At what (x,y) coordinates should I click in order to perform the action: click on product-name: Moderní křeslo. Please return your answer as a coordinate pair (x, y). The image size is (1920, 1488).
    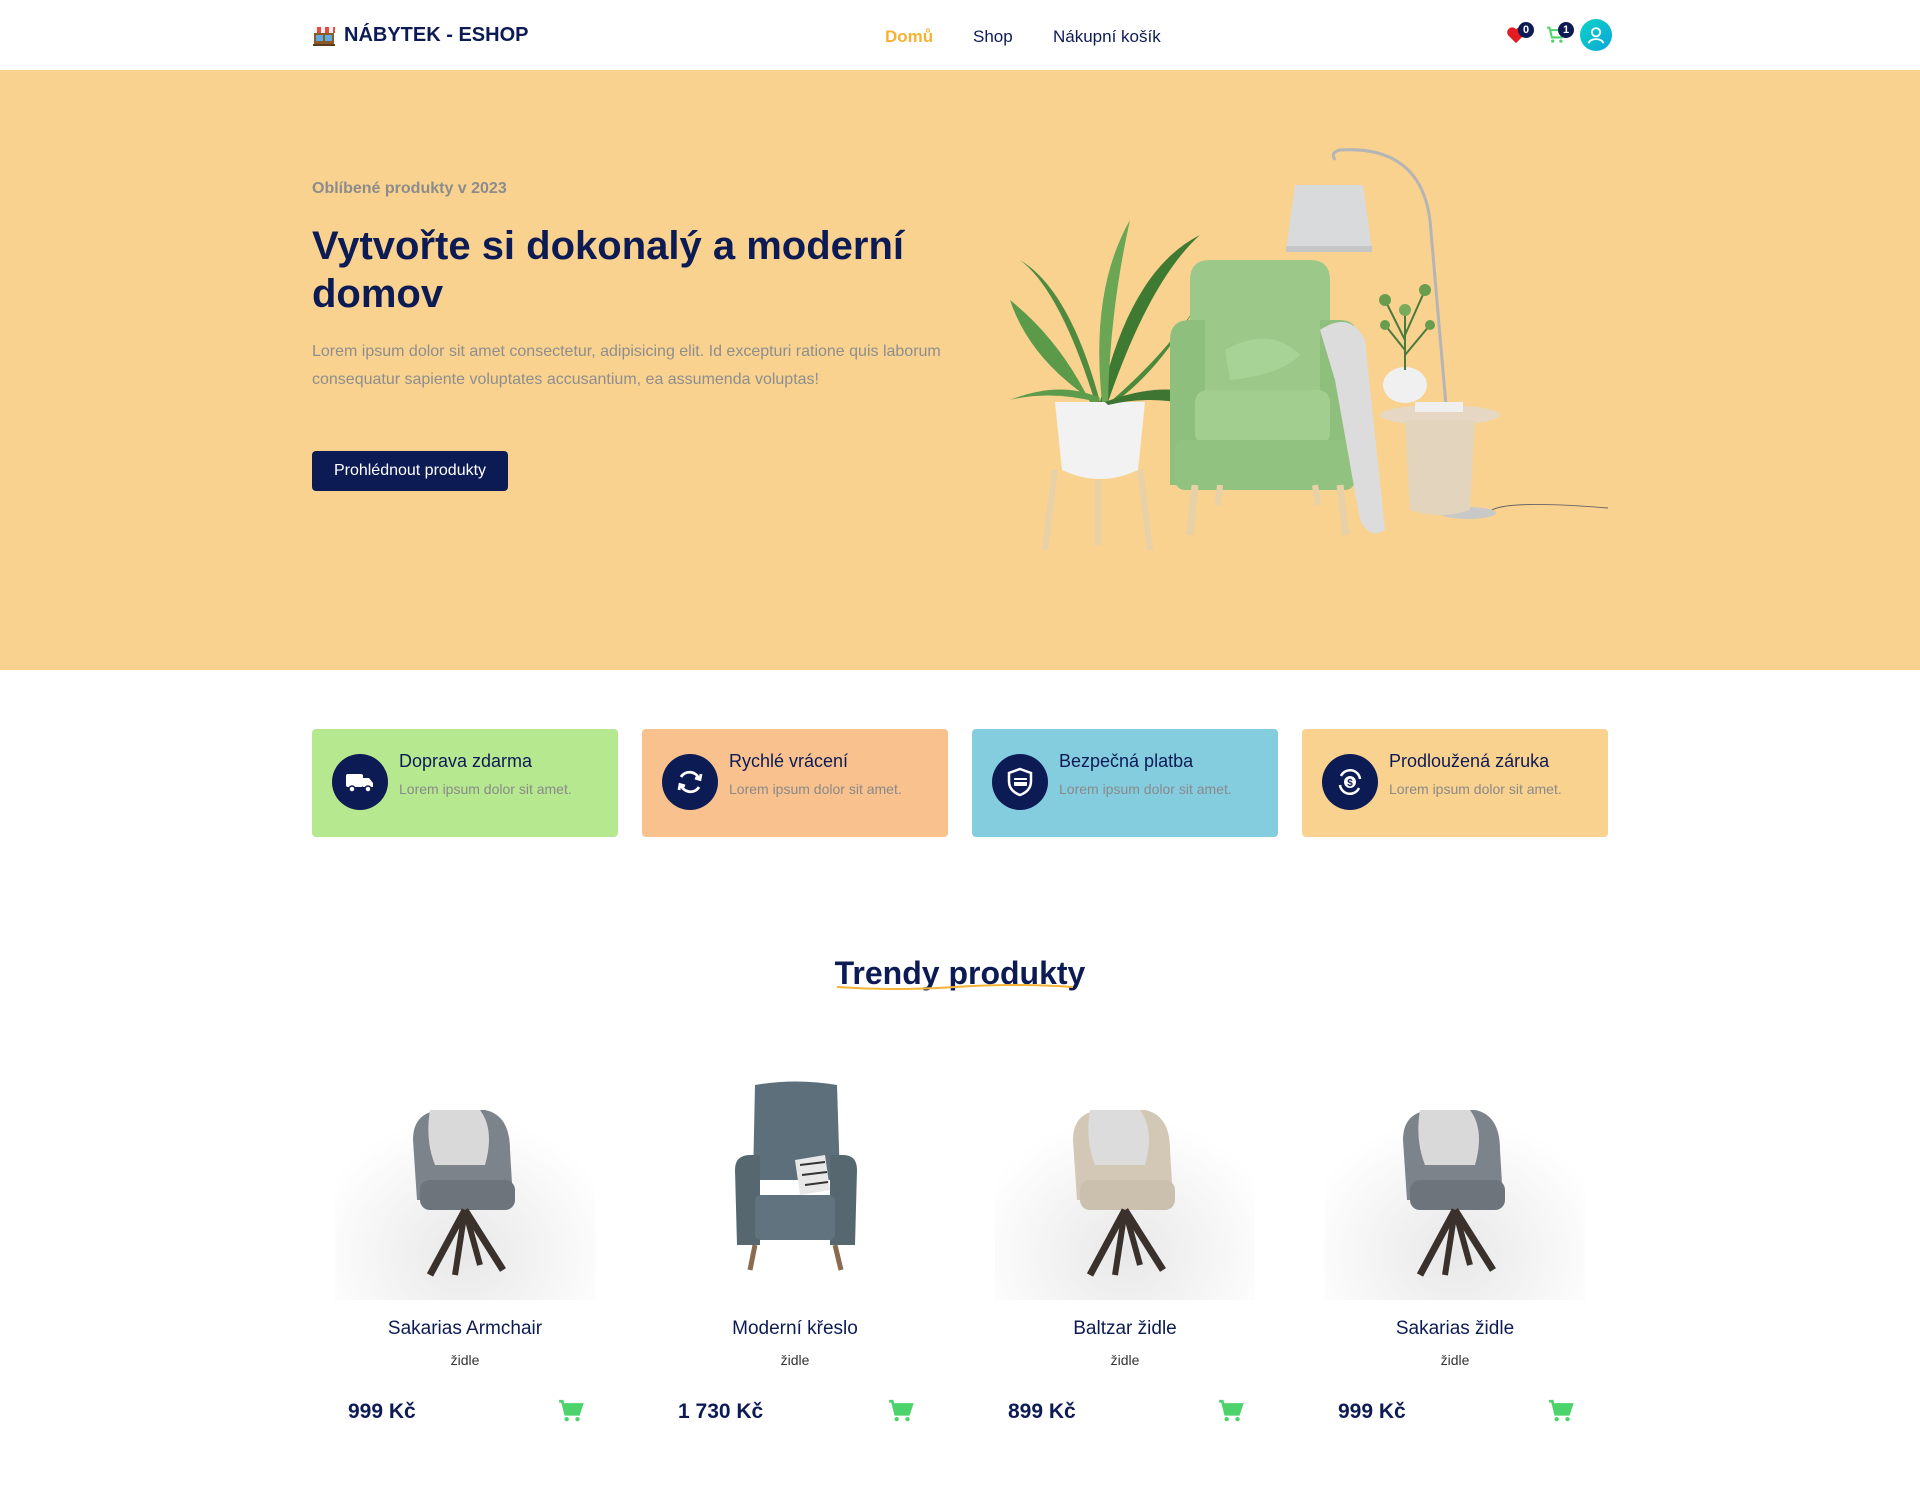
    Looking at the image, I should click on (795, 1328).